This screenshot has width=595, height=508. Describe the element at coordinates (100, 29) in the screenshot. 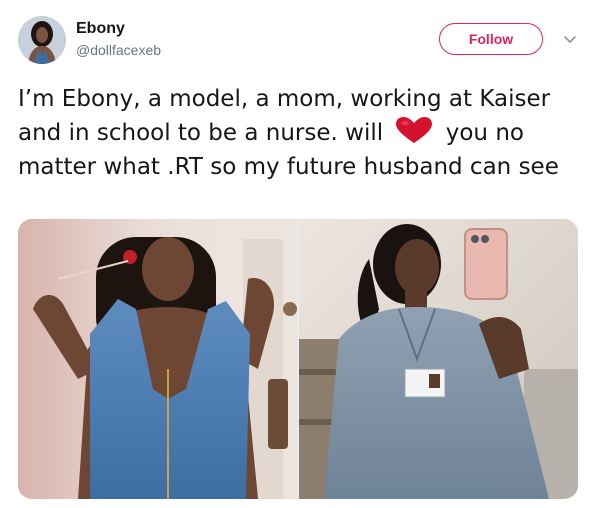

I see `display-name: Ebony` at that location.